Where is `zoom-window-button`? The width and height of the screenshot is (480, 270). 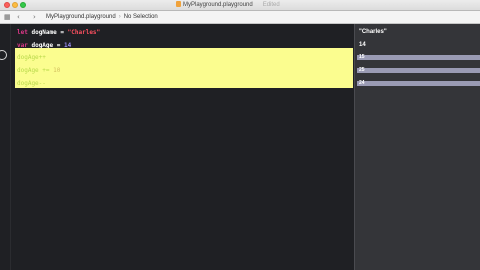 zoom-window-button is located at coordinates (23, 5).